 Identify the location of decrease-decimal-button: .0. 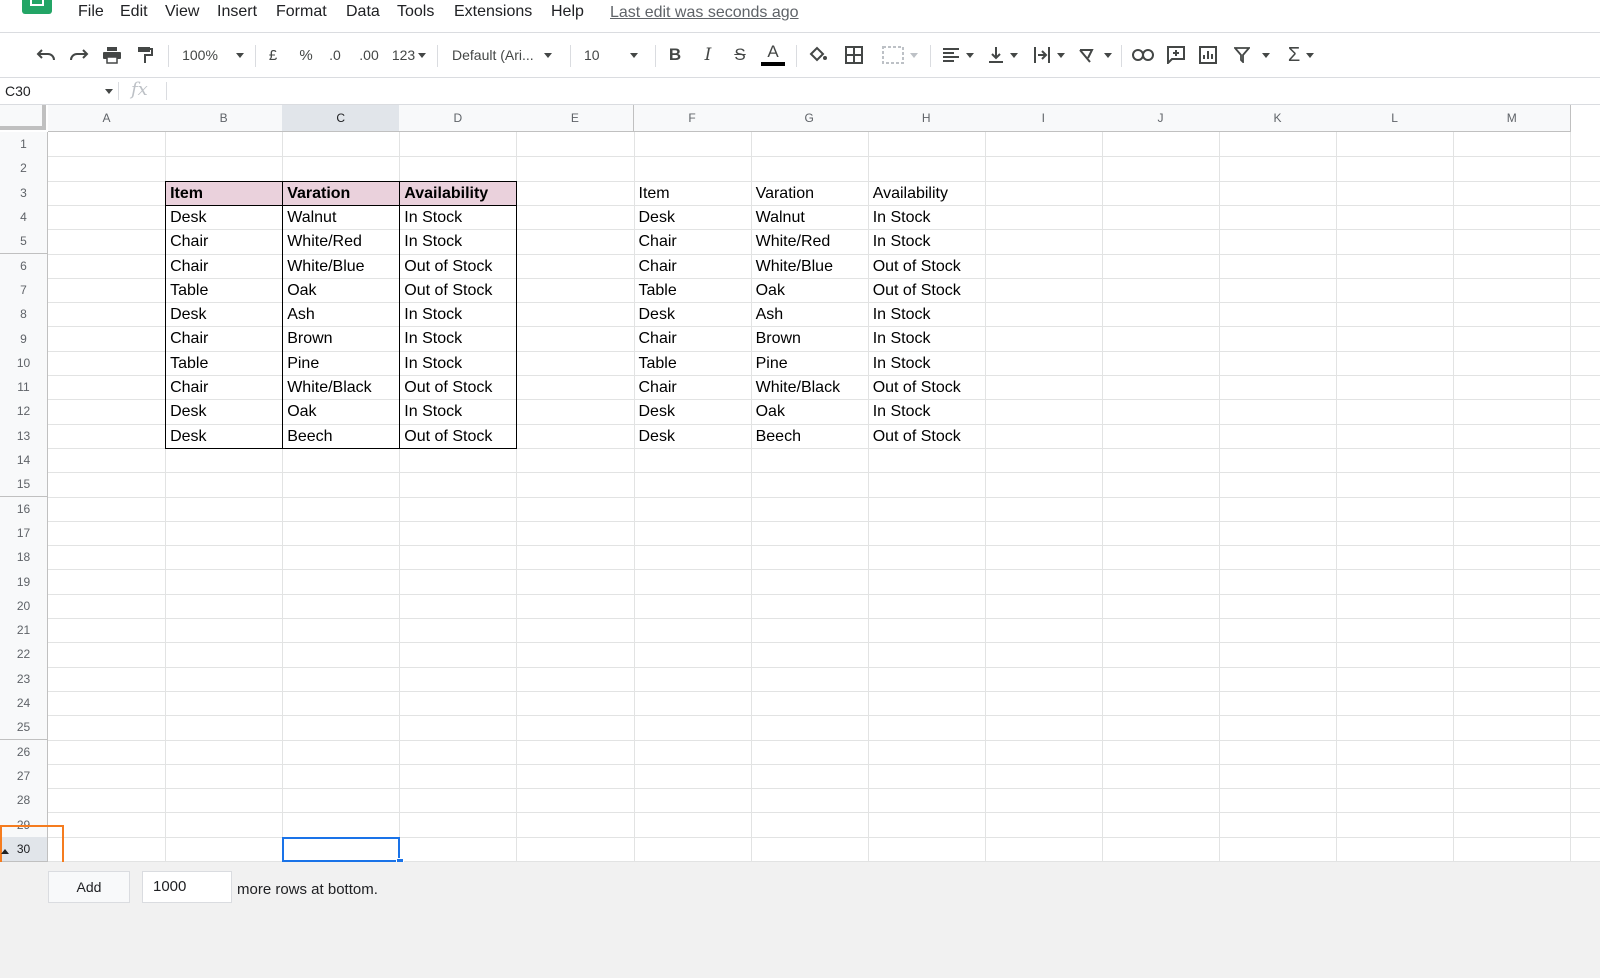
(335, 55).